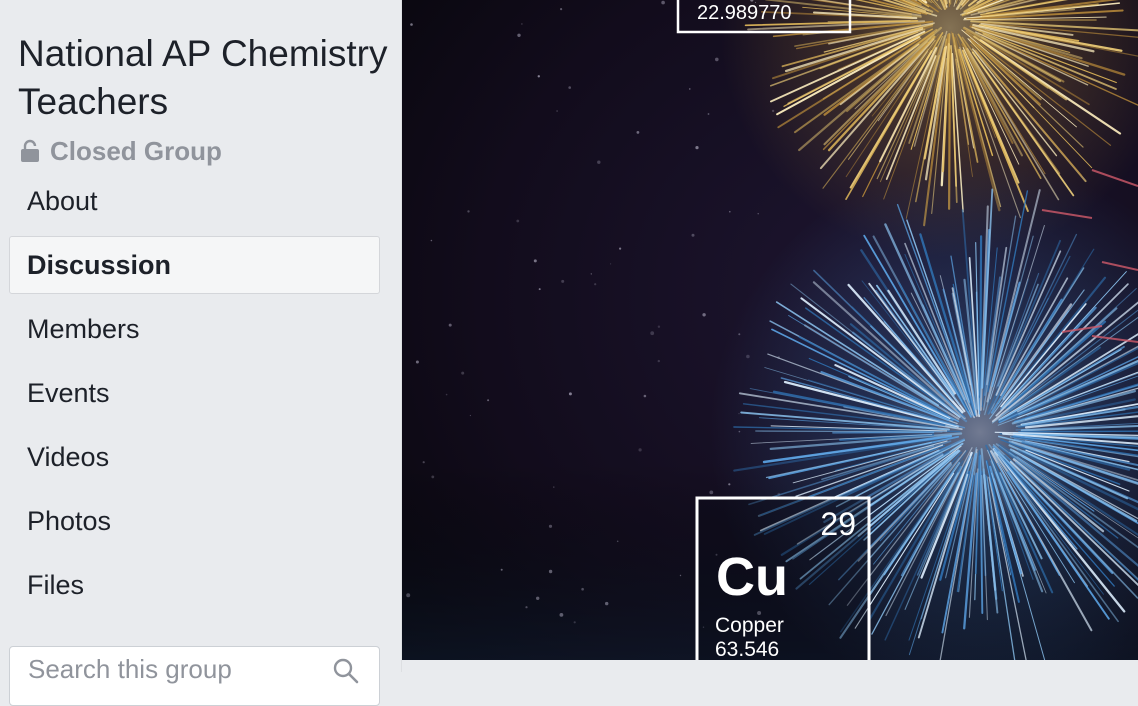 This screenshot has width=1138, height=706. I want to click on search-input, so click(173, 669).